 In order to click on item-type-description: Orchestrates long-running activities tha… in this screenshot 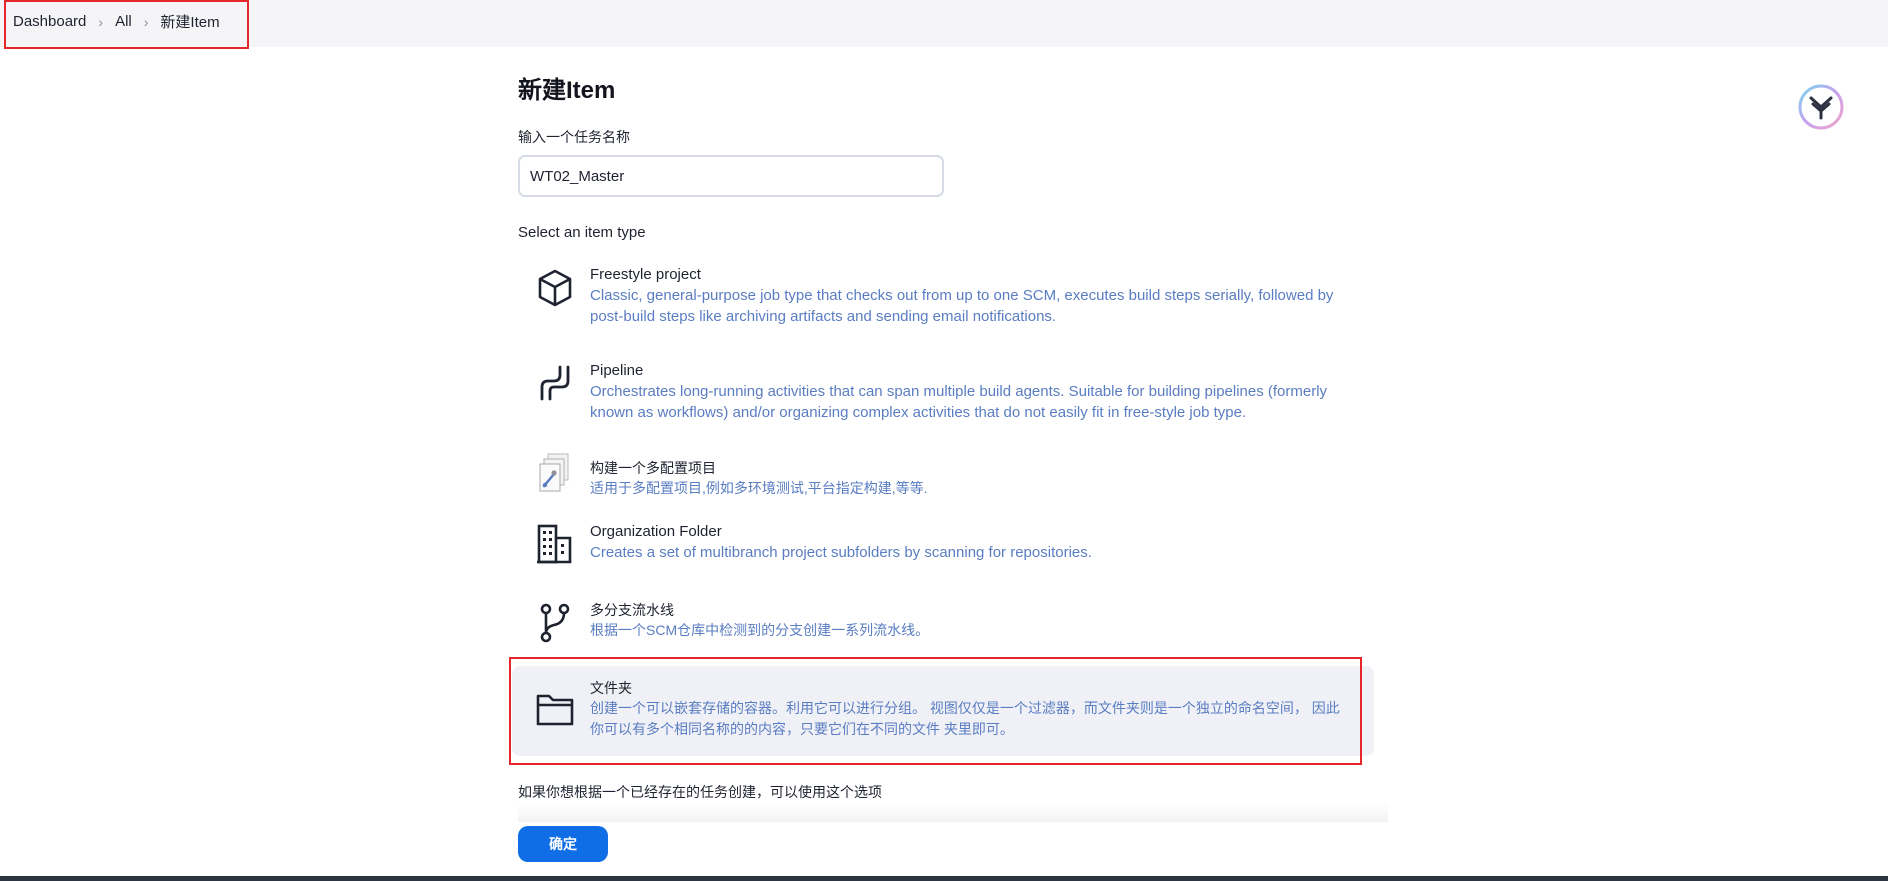, I will do `click(970, 402)`.